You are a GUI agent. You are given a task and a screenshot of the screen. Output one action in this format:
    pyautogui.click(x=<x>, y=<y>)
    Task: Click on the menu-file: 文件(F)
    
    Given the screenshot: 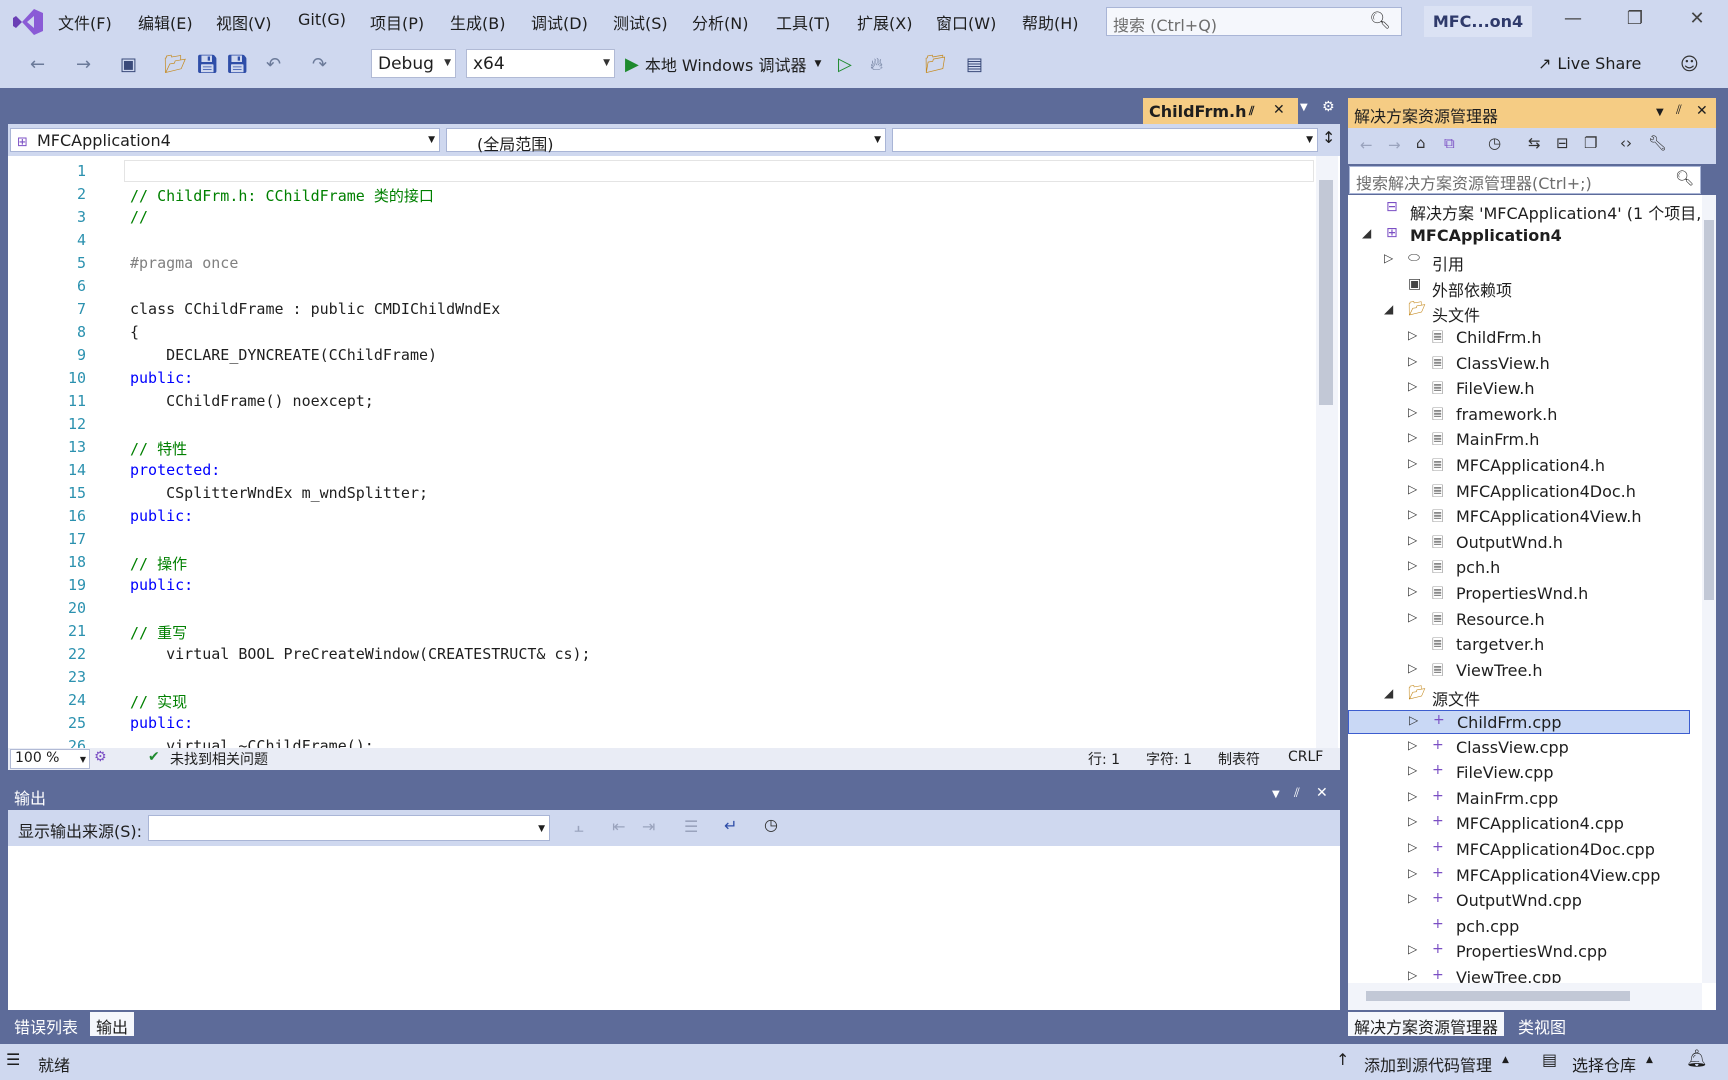 What is the action you would take?
    pyautogui.click(x=85, y=22)
    